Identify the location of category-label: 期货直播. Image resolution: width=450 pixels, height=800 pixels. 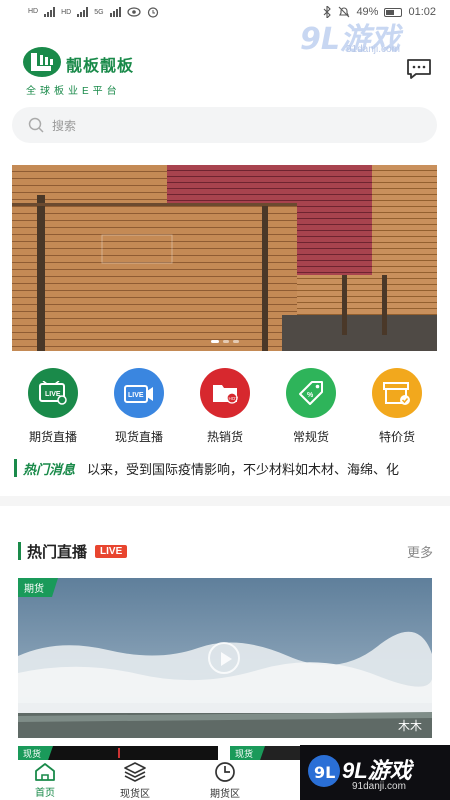
(52, 437).